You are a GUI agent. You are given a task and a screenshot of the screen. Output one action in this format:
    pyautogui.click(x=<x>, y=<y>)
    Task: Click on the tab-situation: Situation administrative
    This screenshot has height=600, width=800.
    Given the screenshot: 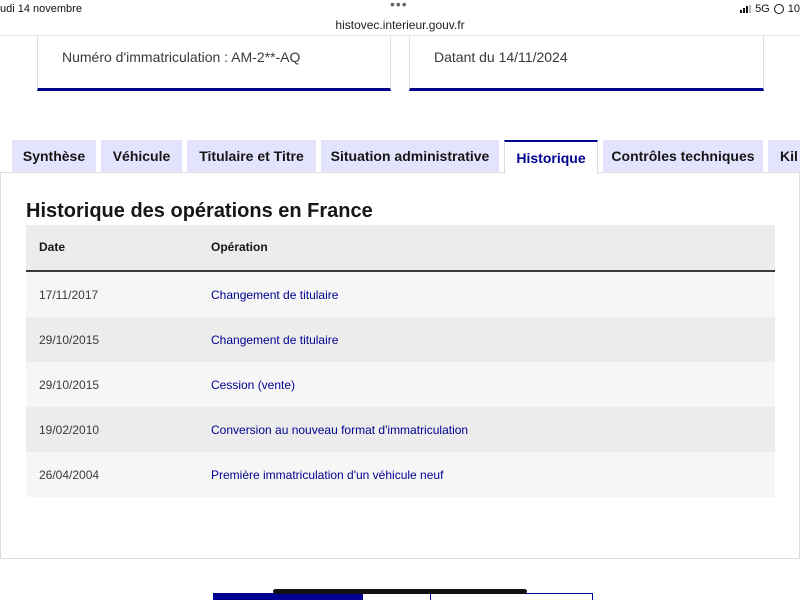 What is the action you would take?
    pyautogui.click(x=410, y=156)
    